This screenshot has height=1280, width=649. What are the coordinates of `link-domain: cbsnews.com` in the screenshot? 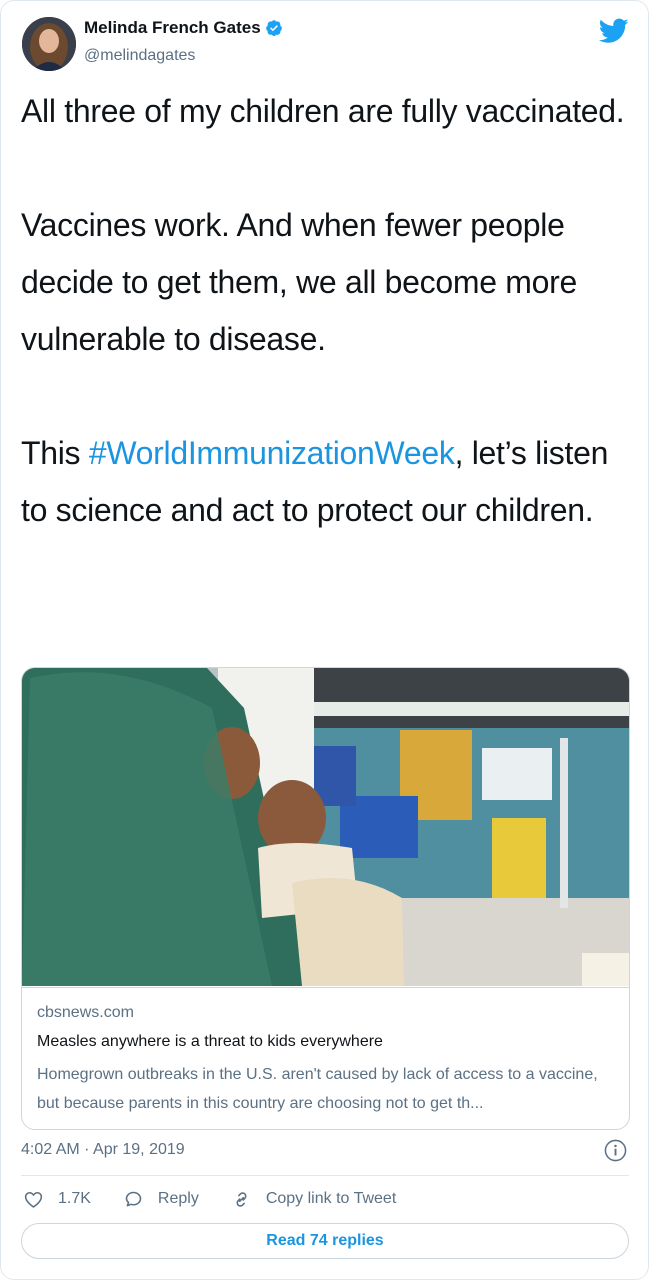 It's located at (85, 1012).